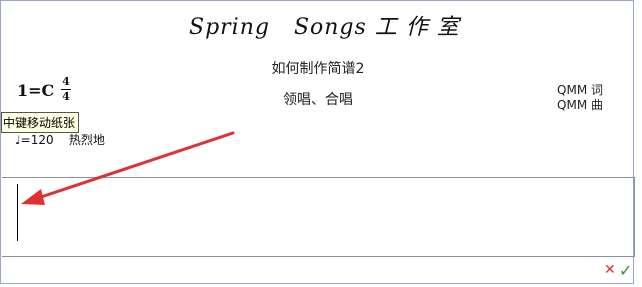 This screenshot has width=642, height=287. What do you see at coordinates (128, 168) in the screenshot?
I see `annotation-arrow` at bounding box center [128, 168].